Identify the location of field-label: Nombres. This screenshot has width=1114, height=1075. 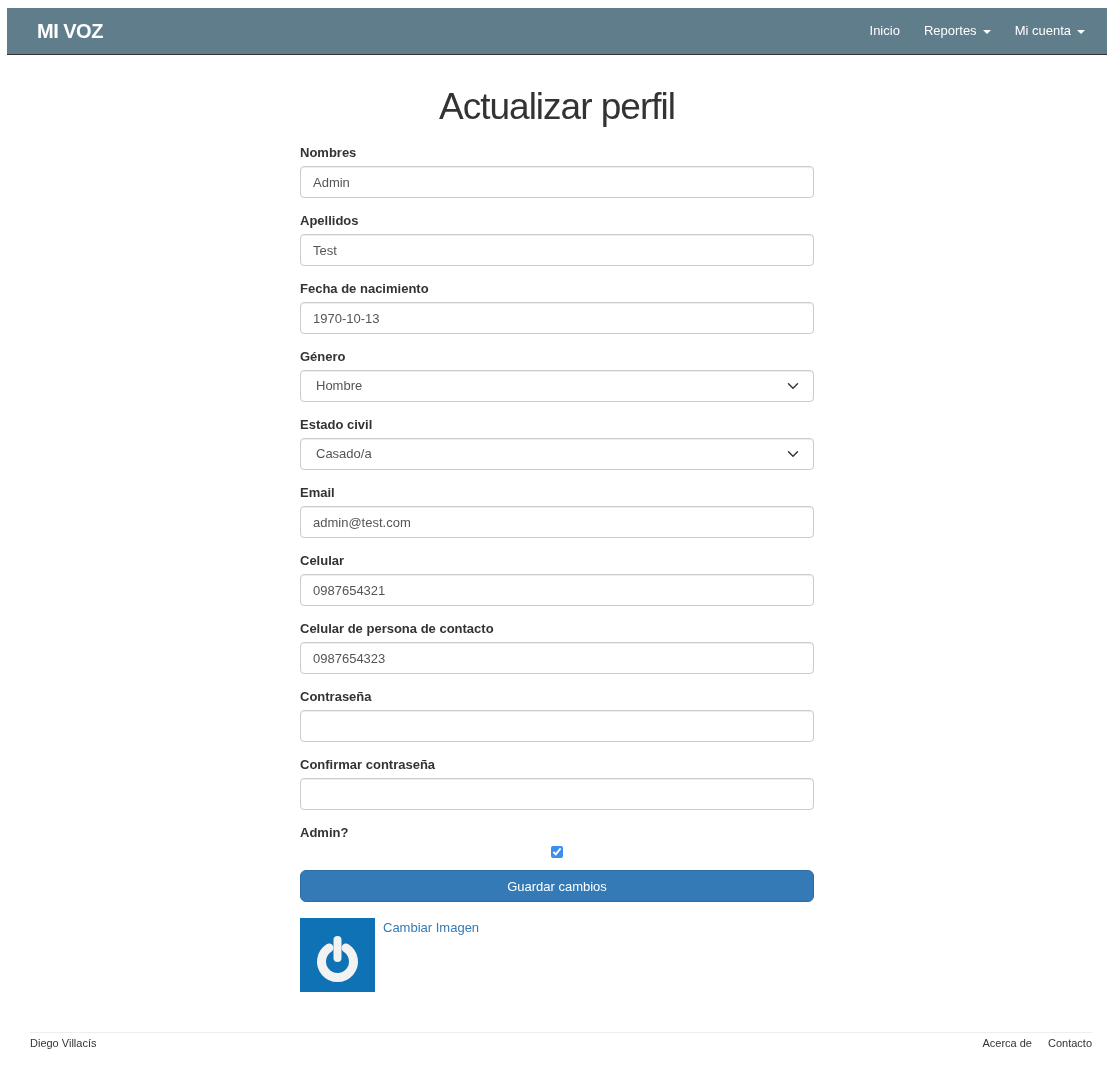
(329, 153).